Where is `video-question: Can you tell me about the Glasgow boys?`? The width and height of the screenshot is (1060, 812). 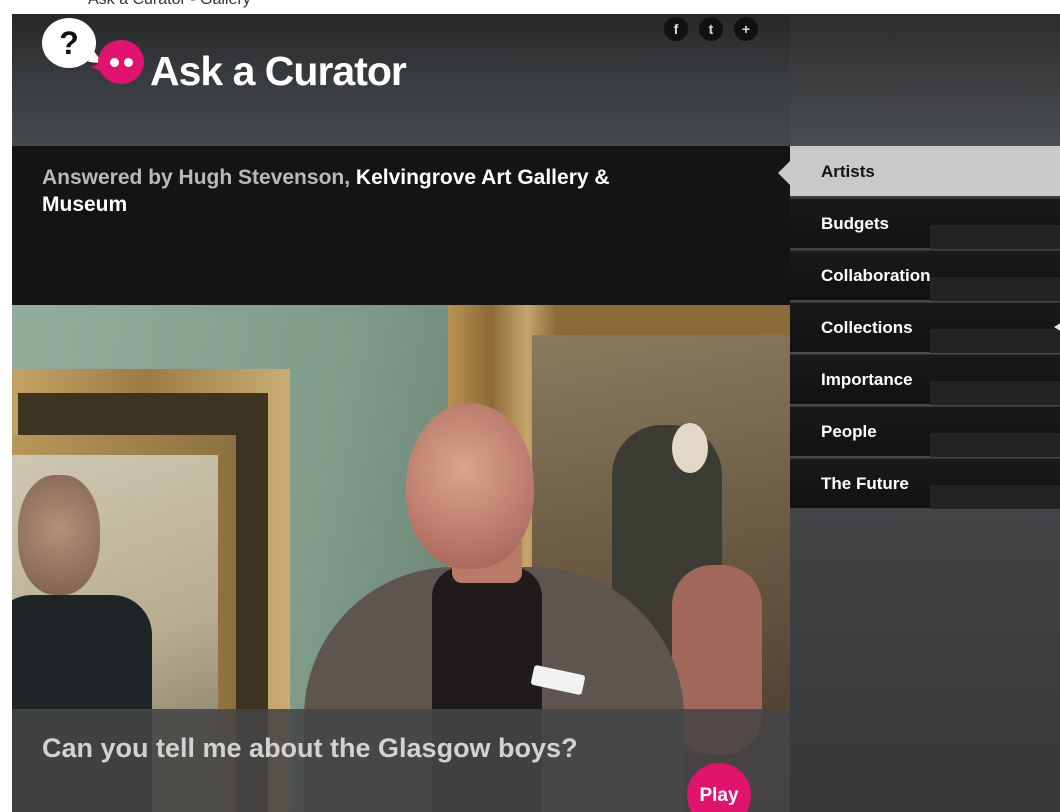 video-question: Can you tell me about the Glasgow boys? is located at coordinates (310, 748).